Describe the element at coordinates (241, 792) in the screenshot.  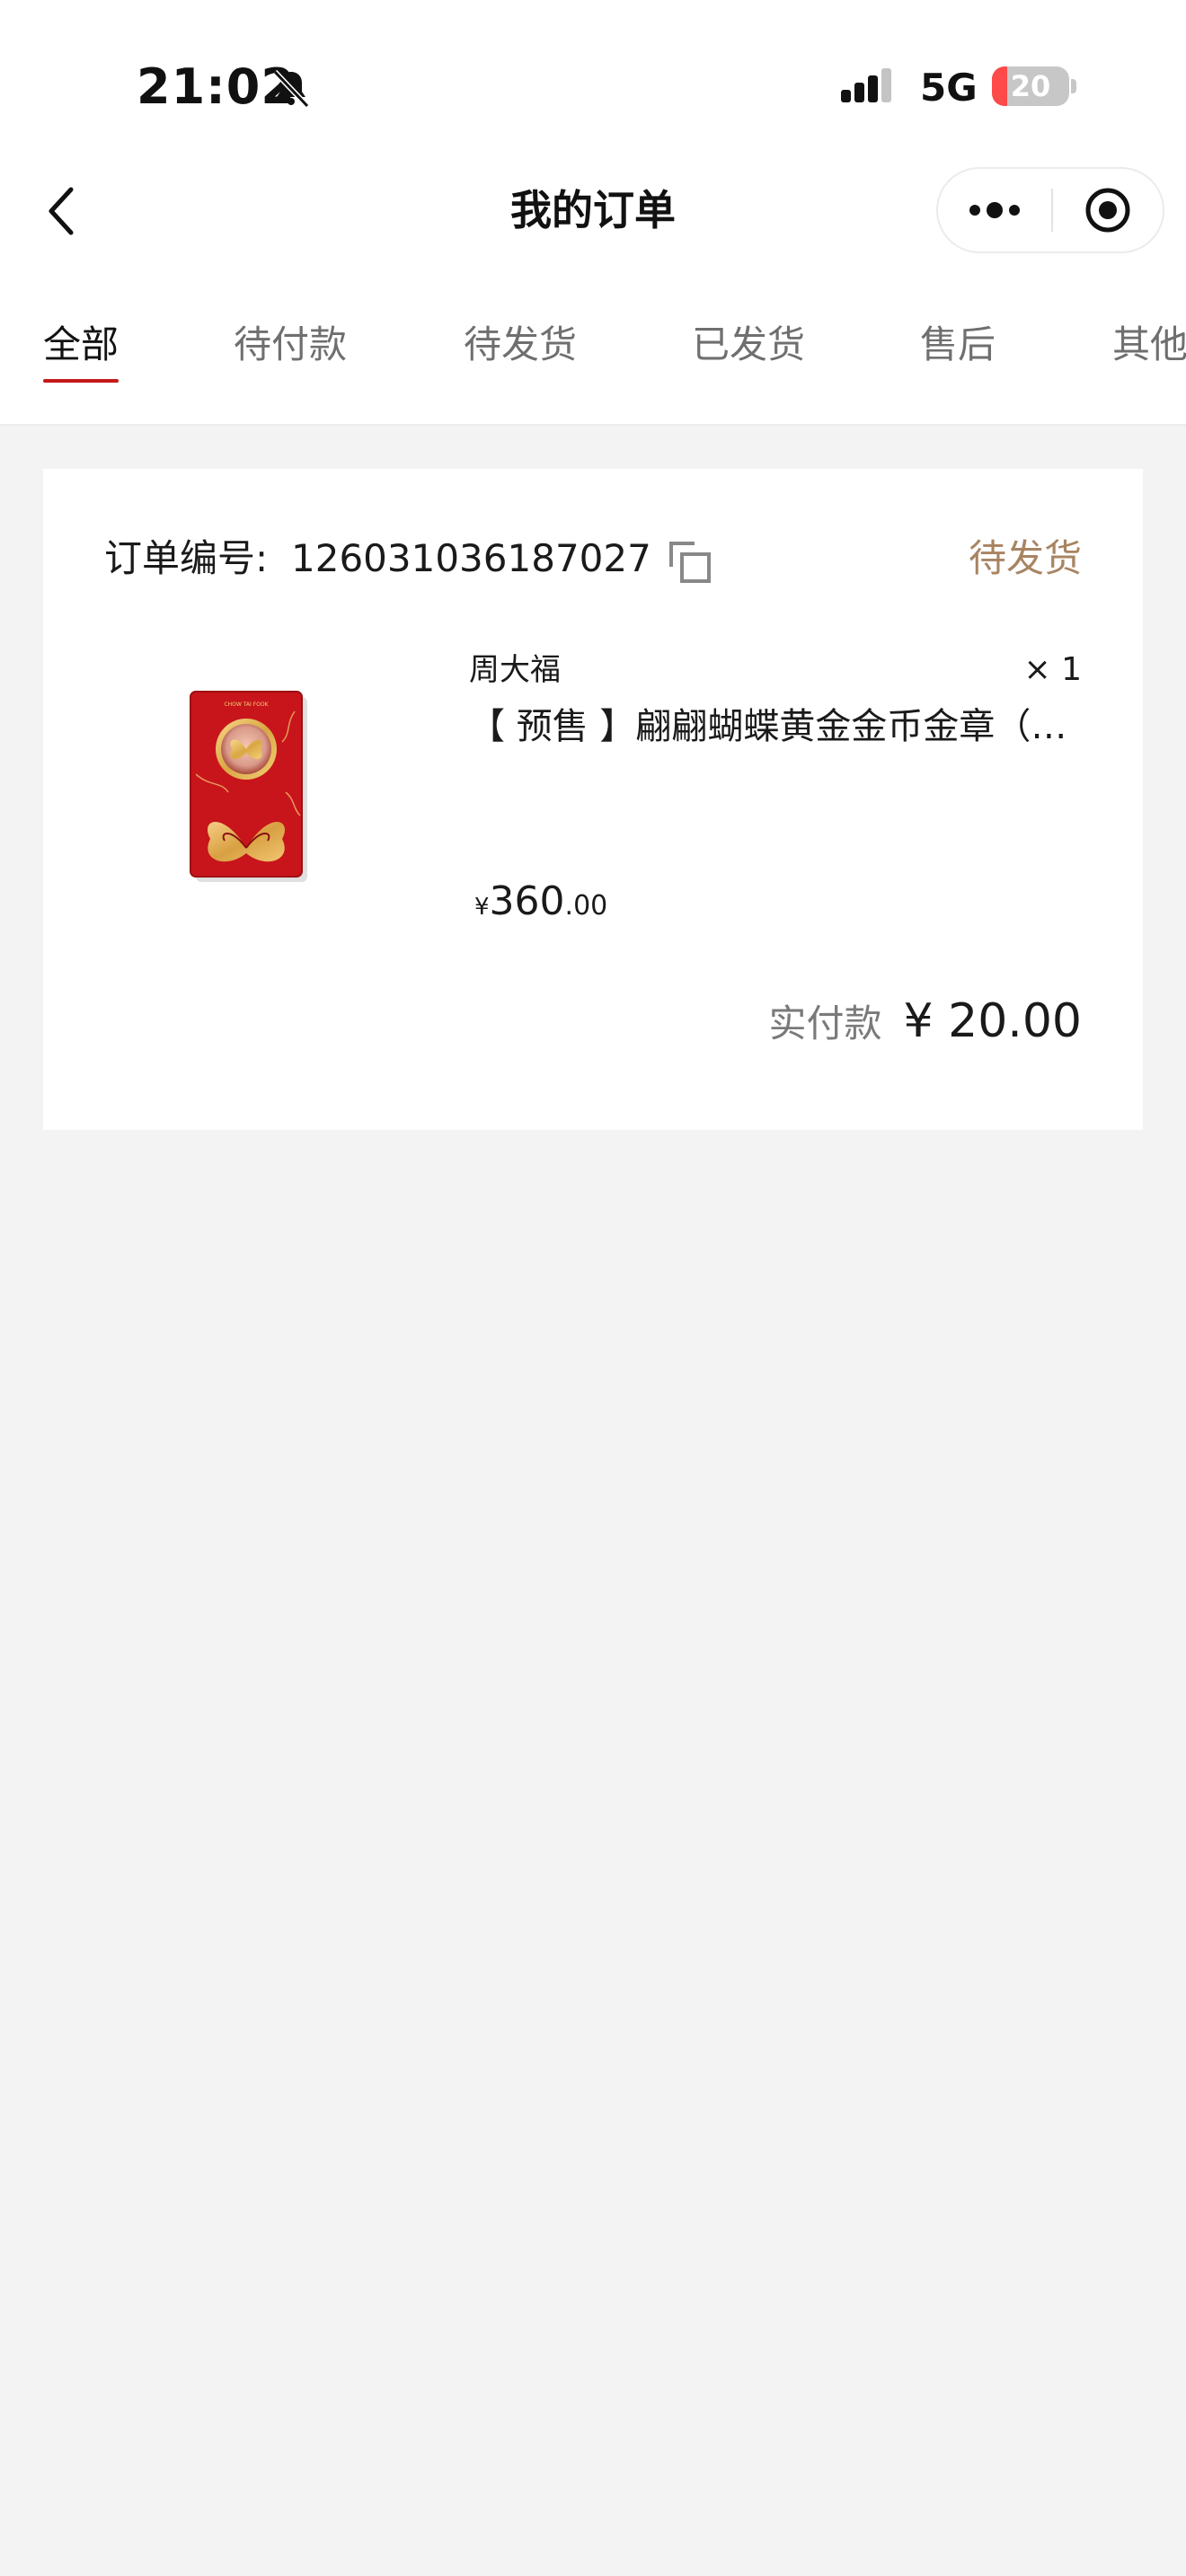
I see `product-image: CHOW TAI FOOK` at that location.